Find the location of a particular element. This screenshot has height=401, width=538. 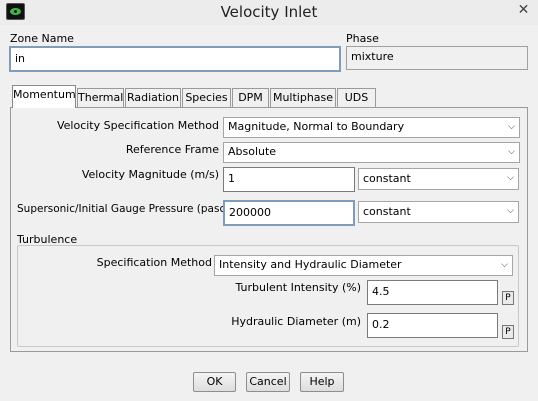

tab-dpm: DPM is located at coordinates (250, 97).